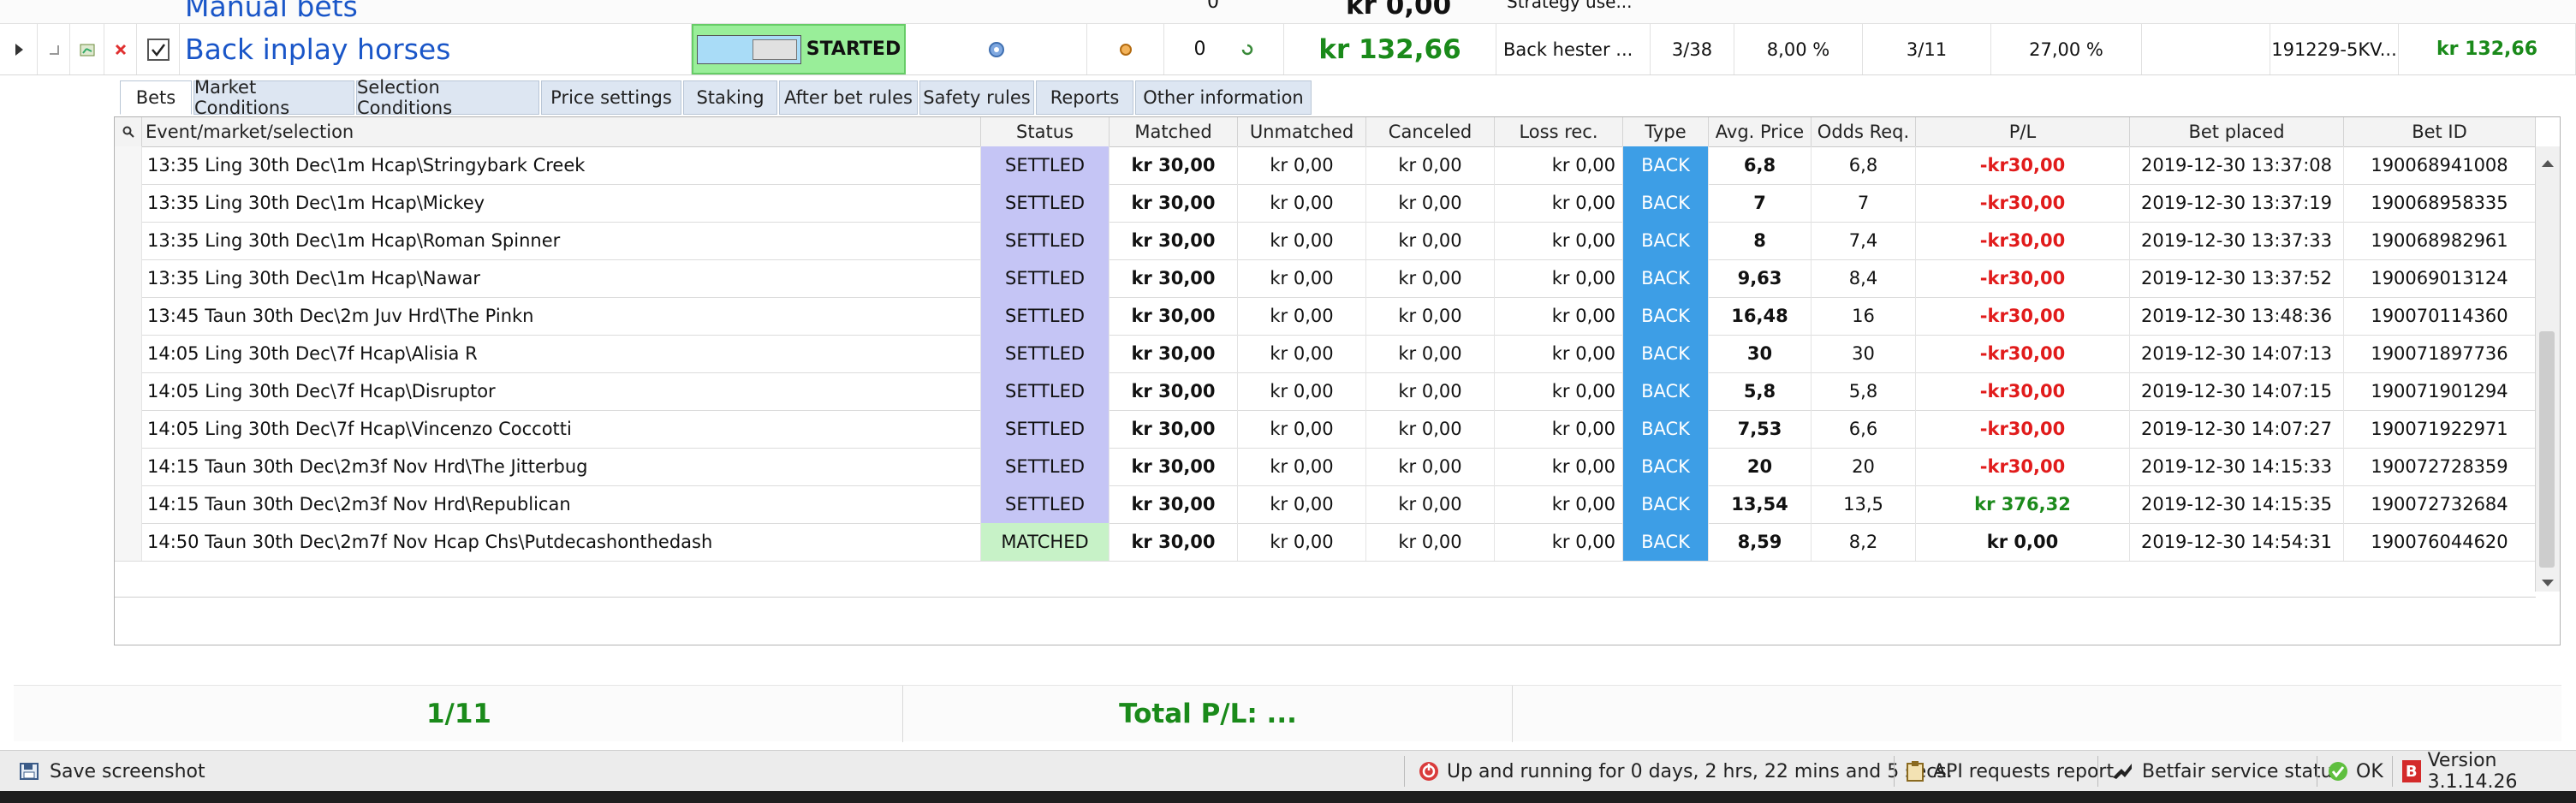  Describe the element at coordinates (1045, 131) in the screenshot. I see `col-status: Status` at that location.